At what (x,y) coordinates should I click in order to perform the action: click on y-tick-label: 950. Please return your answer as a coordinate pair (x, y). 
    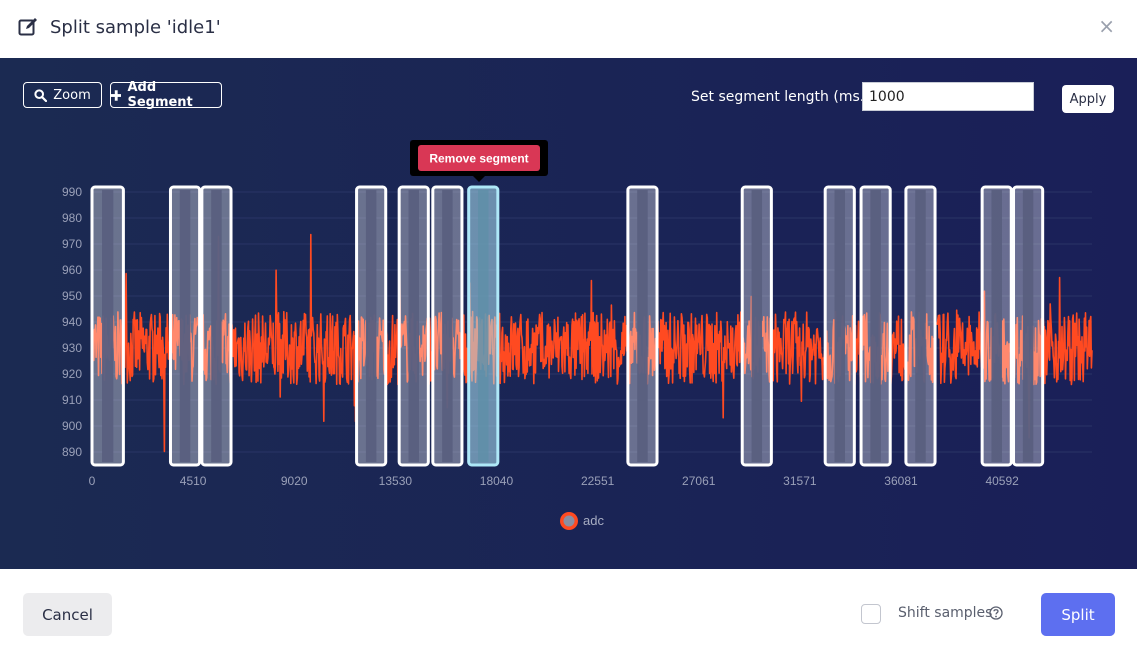
    Looking at the image, I should click on (72, 296).